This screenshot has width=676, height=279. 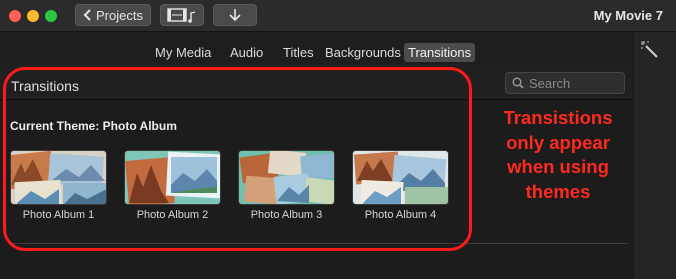 What do you see at coordinates (650, 50) in the screenshot?
I see `magic-wand-icon` at bounding box center [650, 50].